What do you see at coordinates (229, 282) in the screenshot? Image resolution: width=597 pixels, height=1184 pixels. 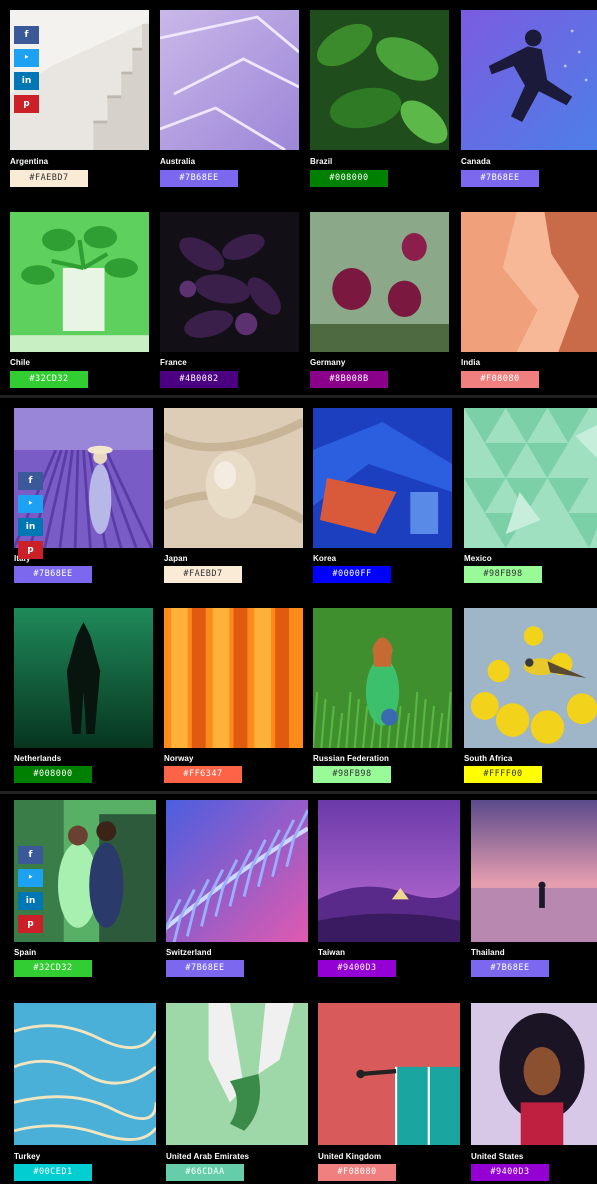 I see `tile-image-france` at bounding box center [229, 282].